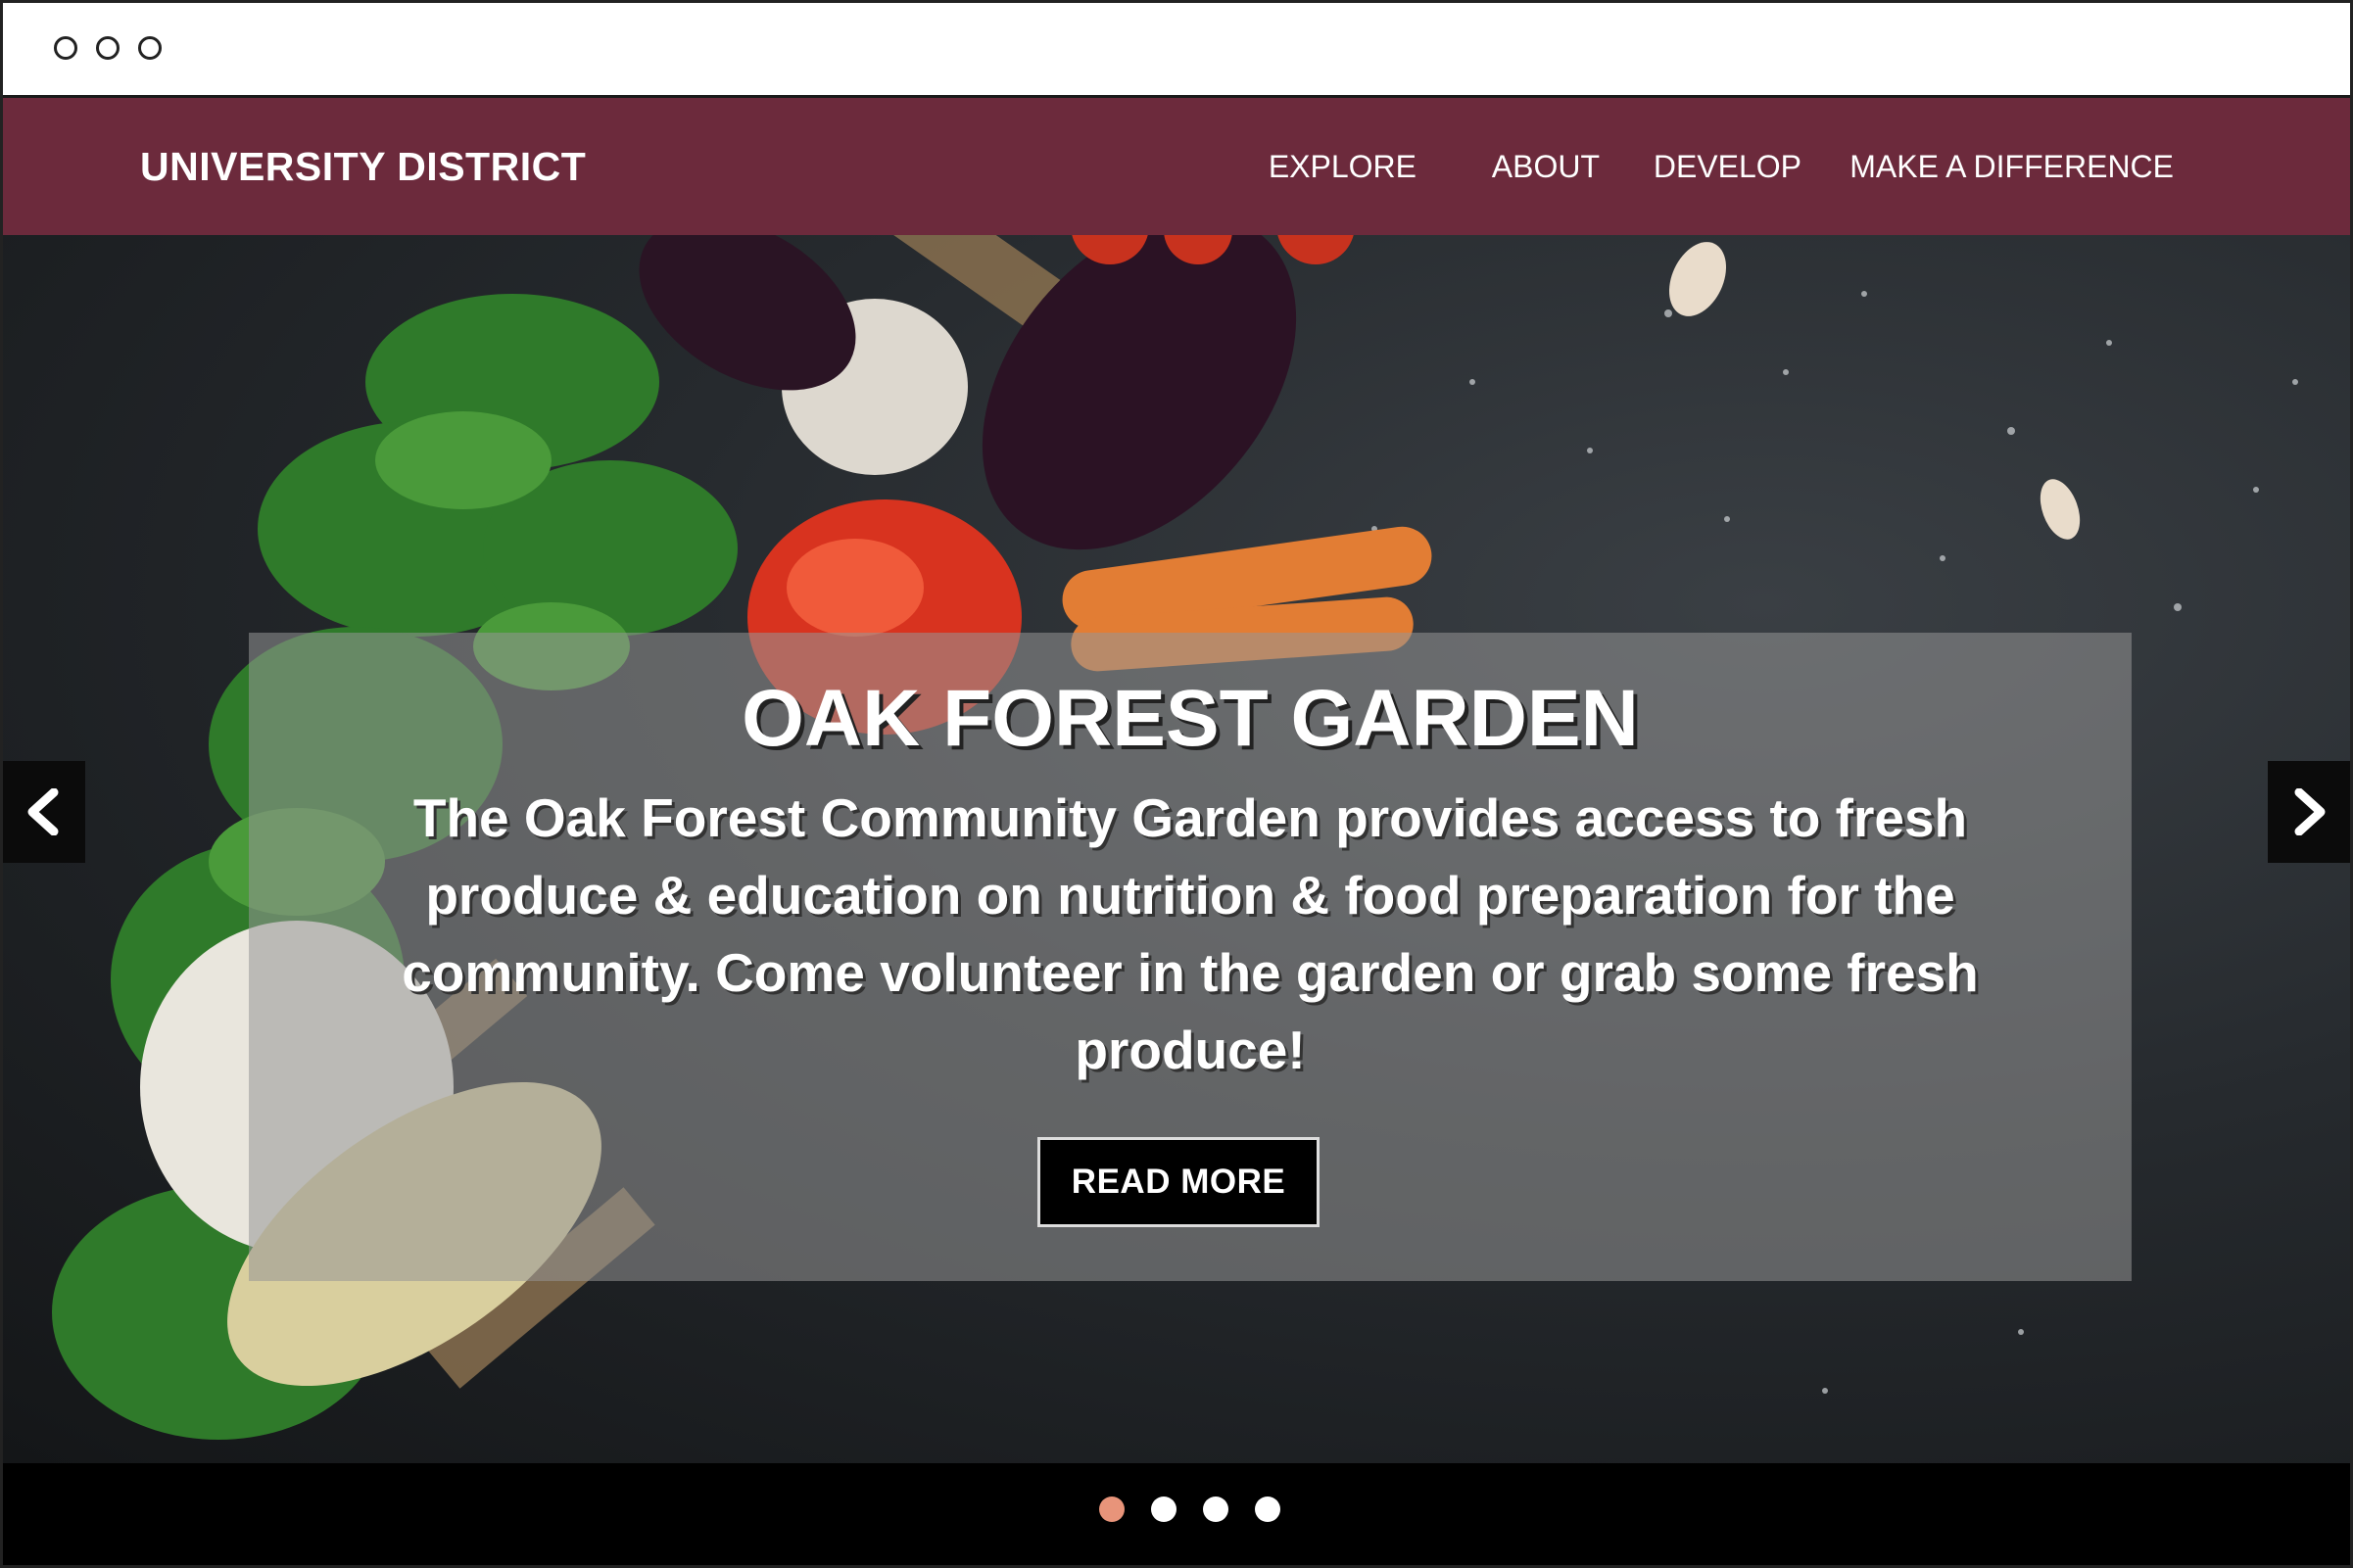  I want to click on nav-item-develop: DEVELOP, so click(1727, 166).